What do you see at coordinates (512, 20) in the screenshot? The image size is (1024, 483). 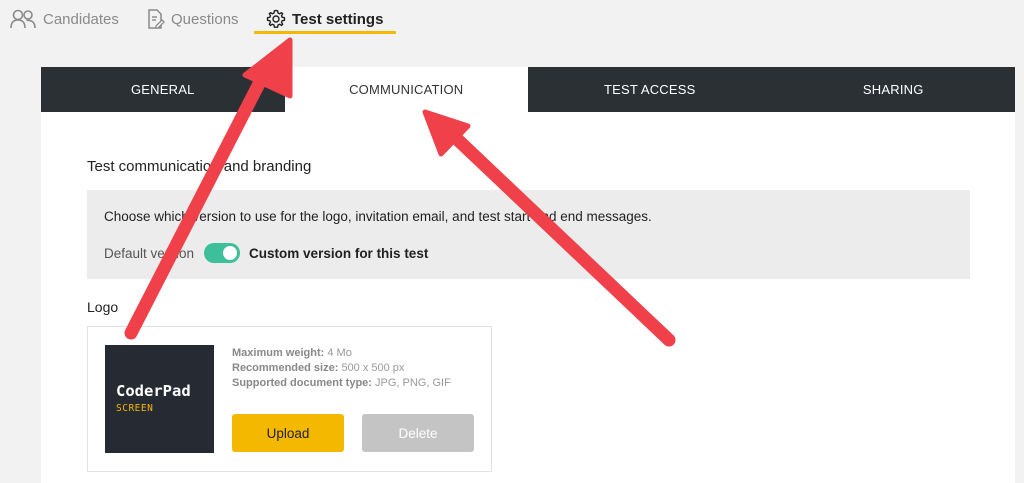 I see `top-navigation: Candidates Questions Test settings` at bounding box center [512, 20].